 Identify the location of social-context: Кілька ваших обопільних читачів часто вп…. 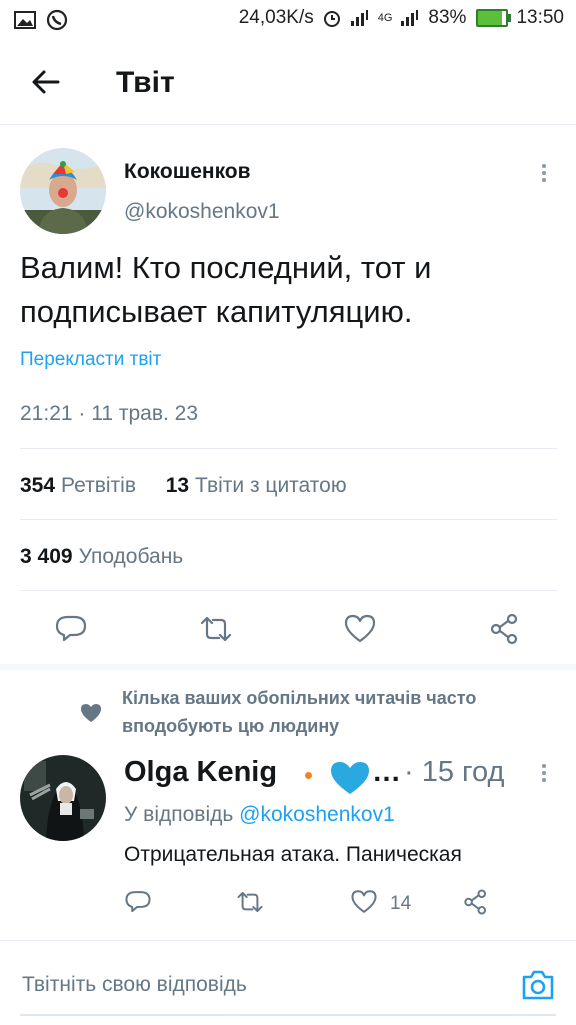
(299, 712).